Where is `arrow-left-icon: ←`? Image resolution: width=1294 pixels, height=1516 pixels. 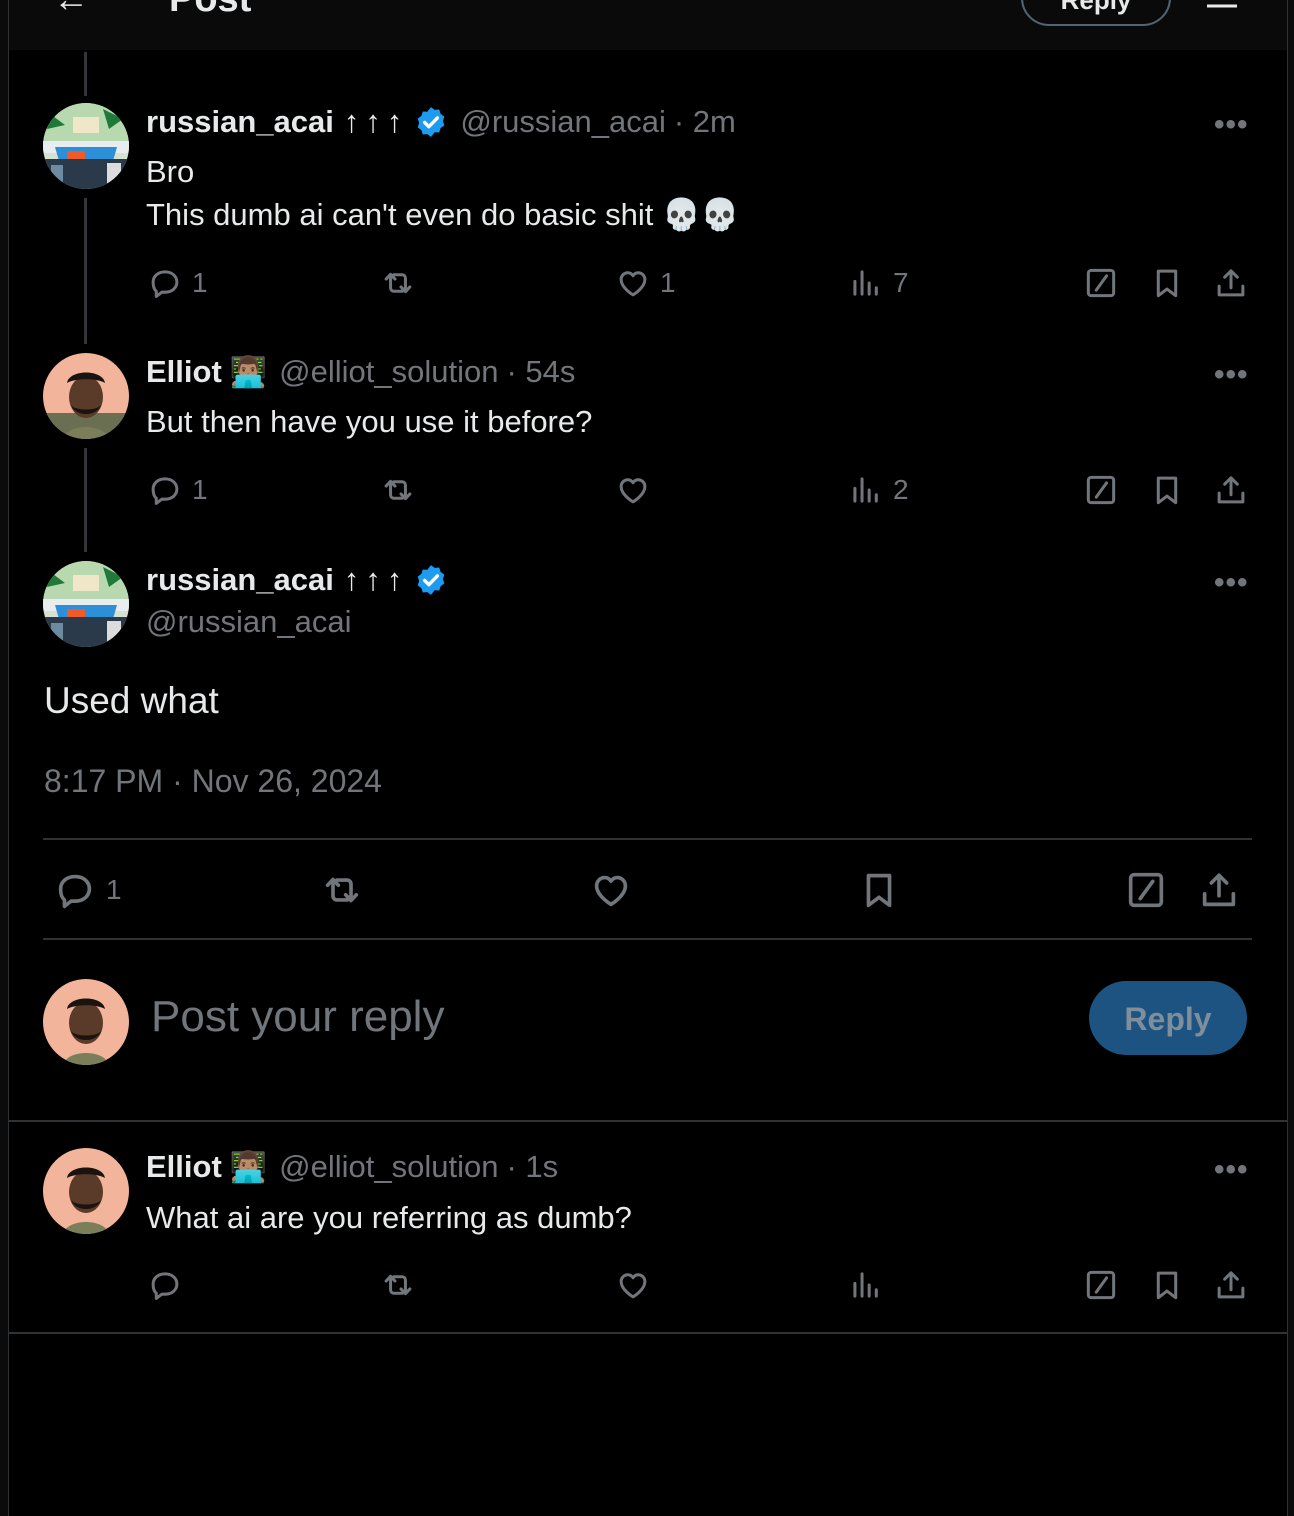 arrow-left-icon: ← is located at coordinates (71, 10).